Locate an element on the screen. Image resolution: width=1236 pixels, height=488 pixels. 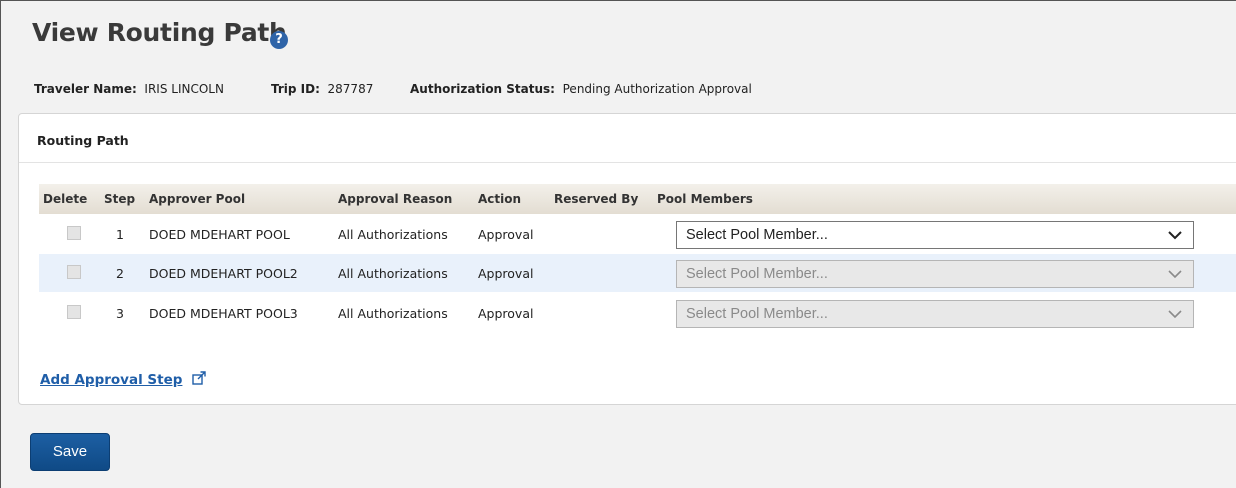
approver-pool: DOED MDEHART POOL2 is located at coordinates (223, 273).